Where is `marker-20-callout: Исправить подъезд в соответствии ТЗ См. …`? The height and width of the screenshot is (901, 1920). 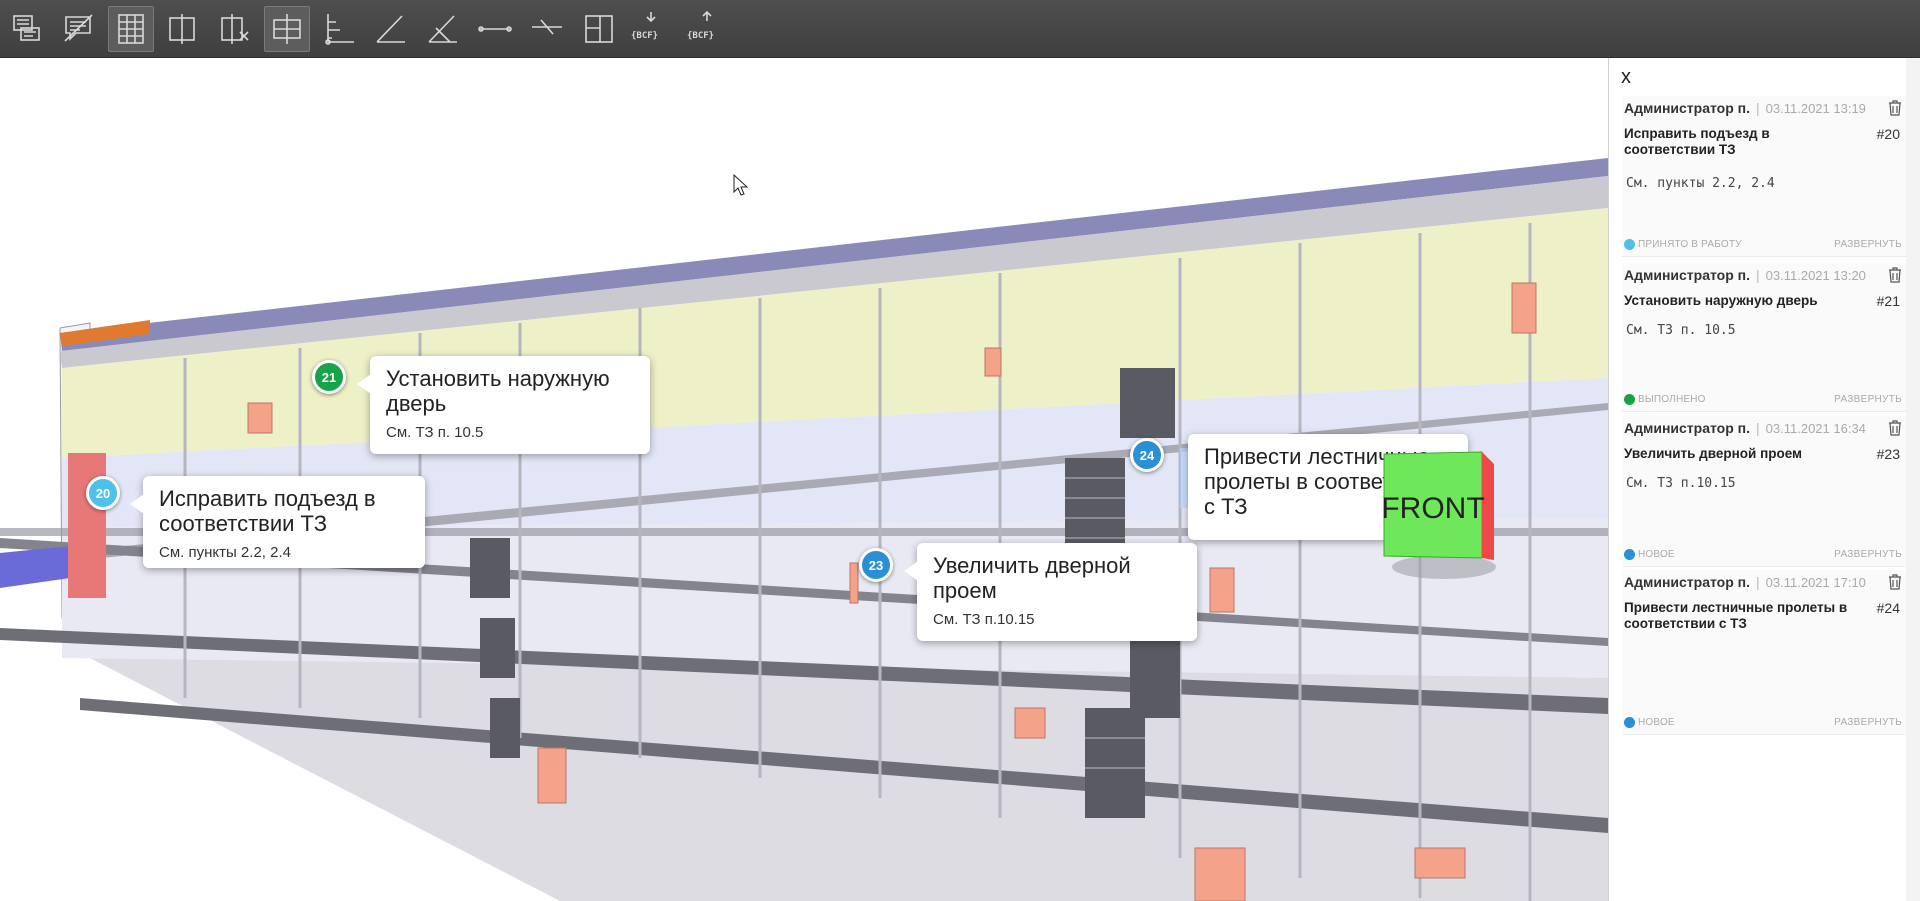
marker-20-callout: Исправить подъезд в соответствии ТЗ См. … is located at coordinates (277, 522).